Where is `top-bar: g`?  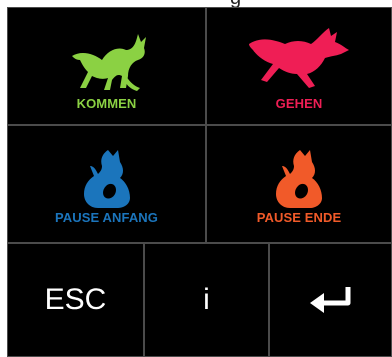
top-bar: g is located at coordinates (196, 3).